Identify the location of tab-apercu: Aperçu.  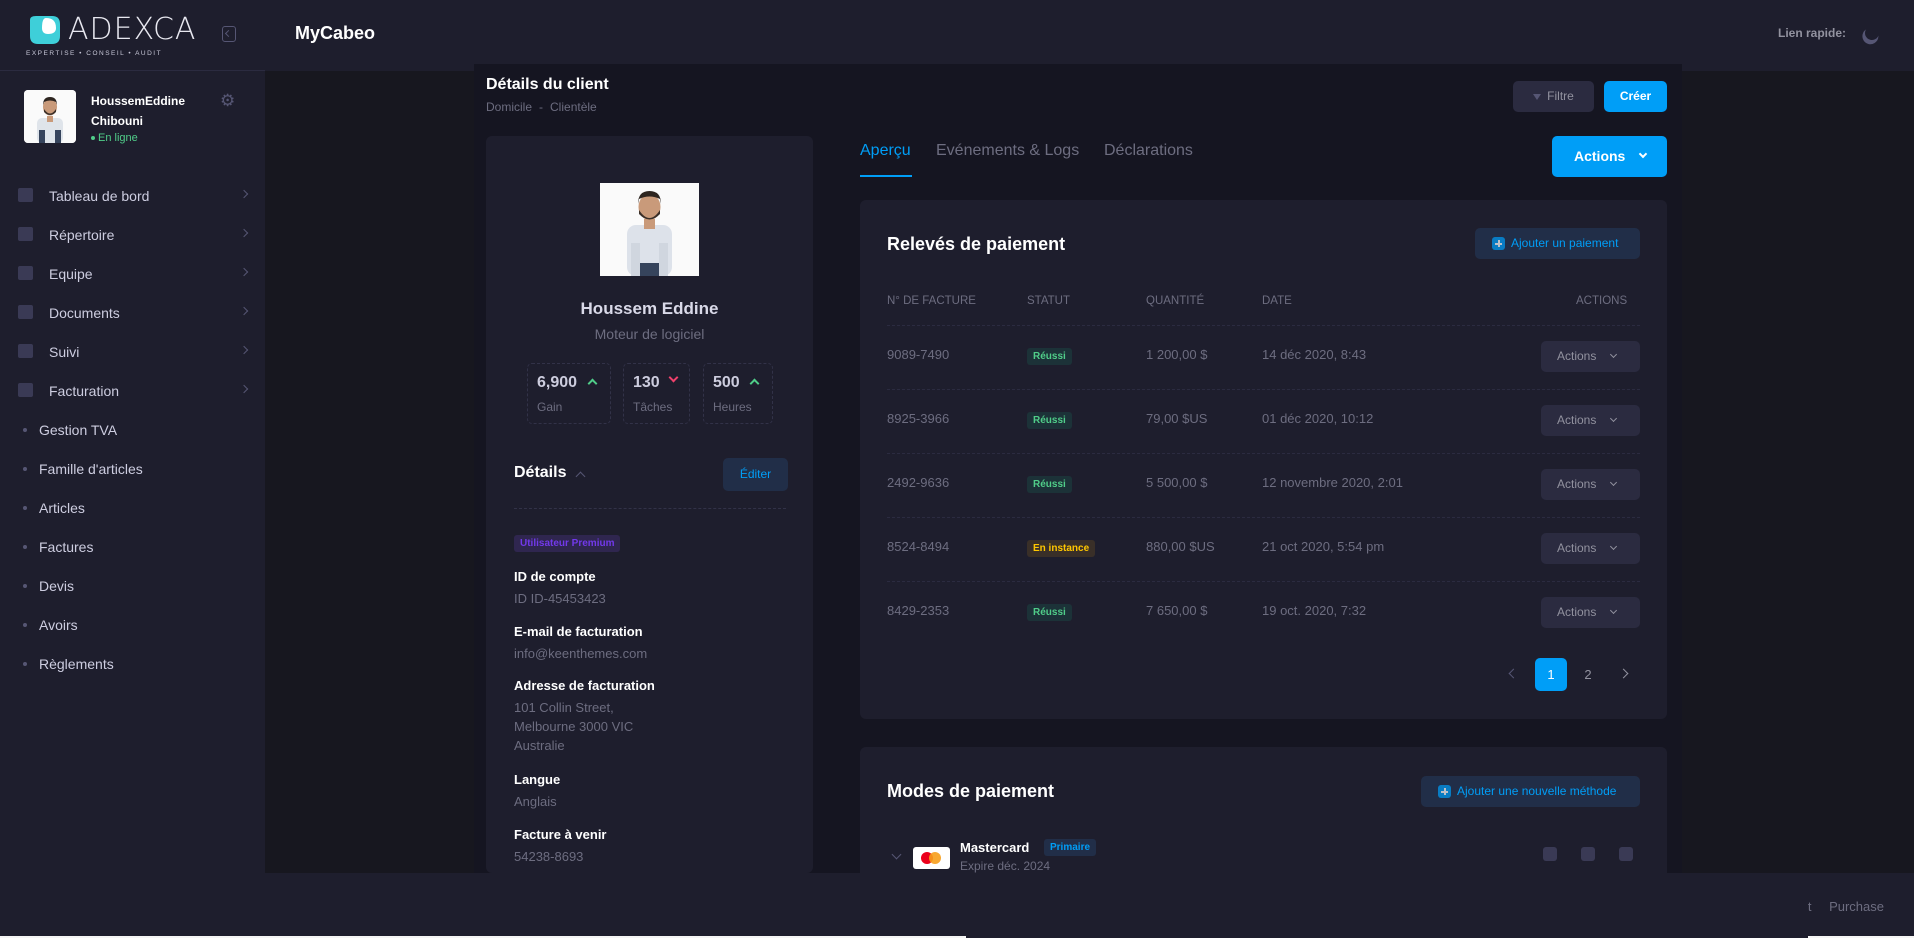
(885, 151).